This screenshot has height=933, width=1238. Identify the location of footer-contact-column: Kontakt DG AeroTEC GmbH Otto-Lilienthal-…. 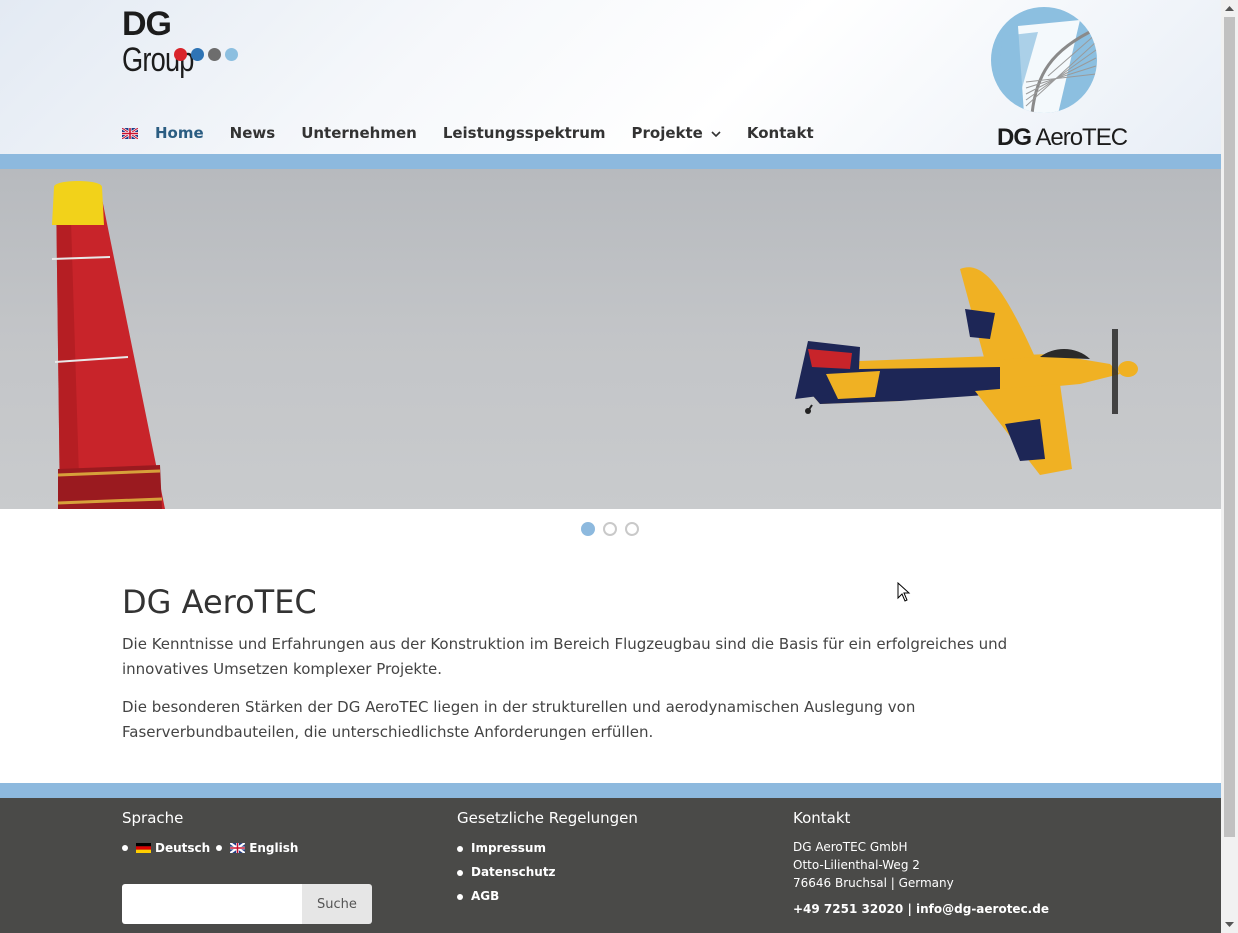
(921, 862).